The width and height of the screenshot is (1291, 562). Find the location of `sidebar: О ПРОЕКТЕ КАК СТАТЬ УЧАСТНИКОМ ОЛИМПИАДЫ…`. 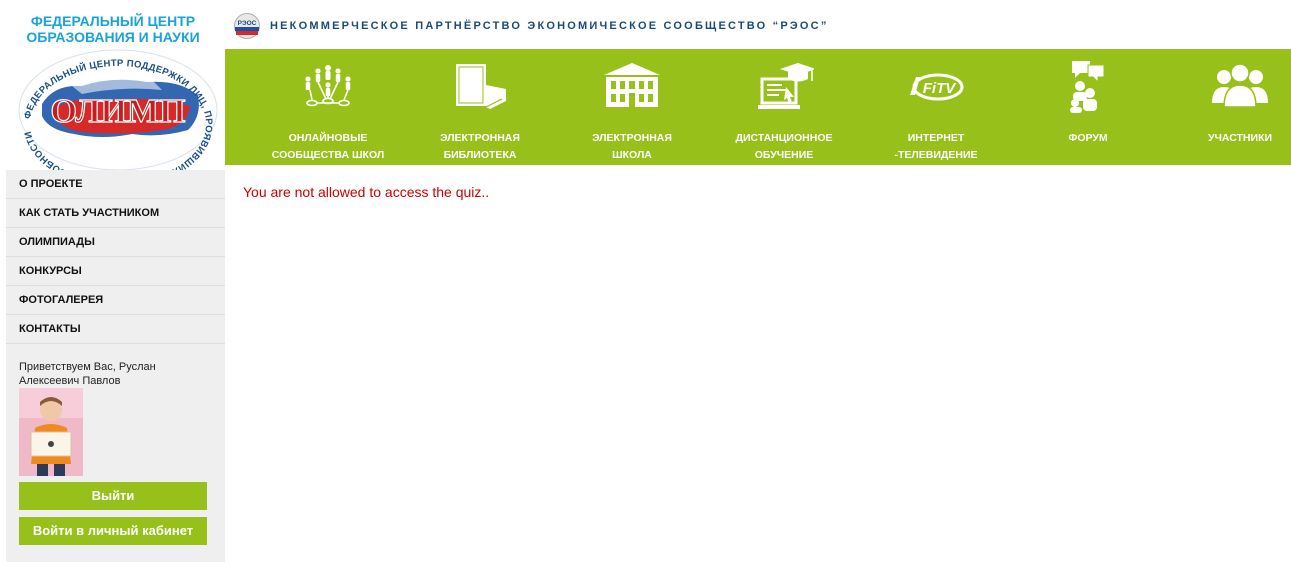

sidebar: О ПРОЕКТЕ КАК СТАТЬ УЧАСТНИКОМ ОЛИМПИАДЫ… is located at coordinates (115, 366).